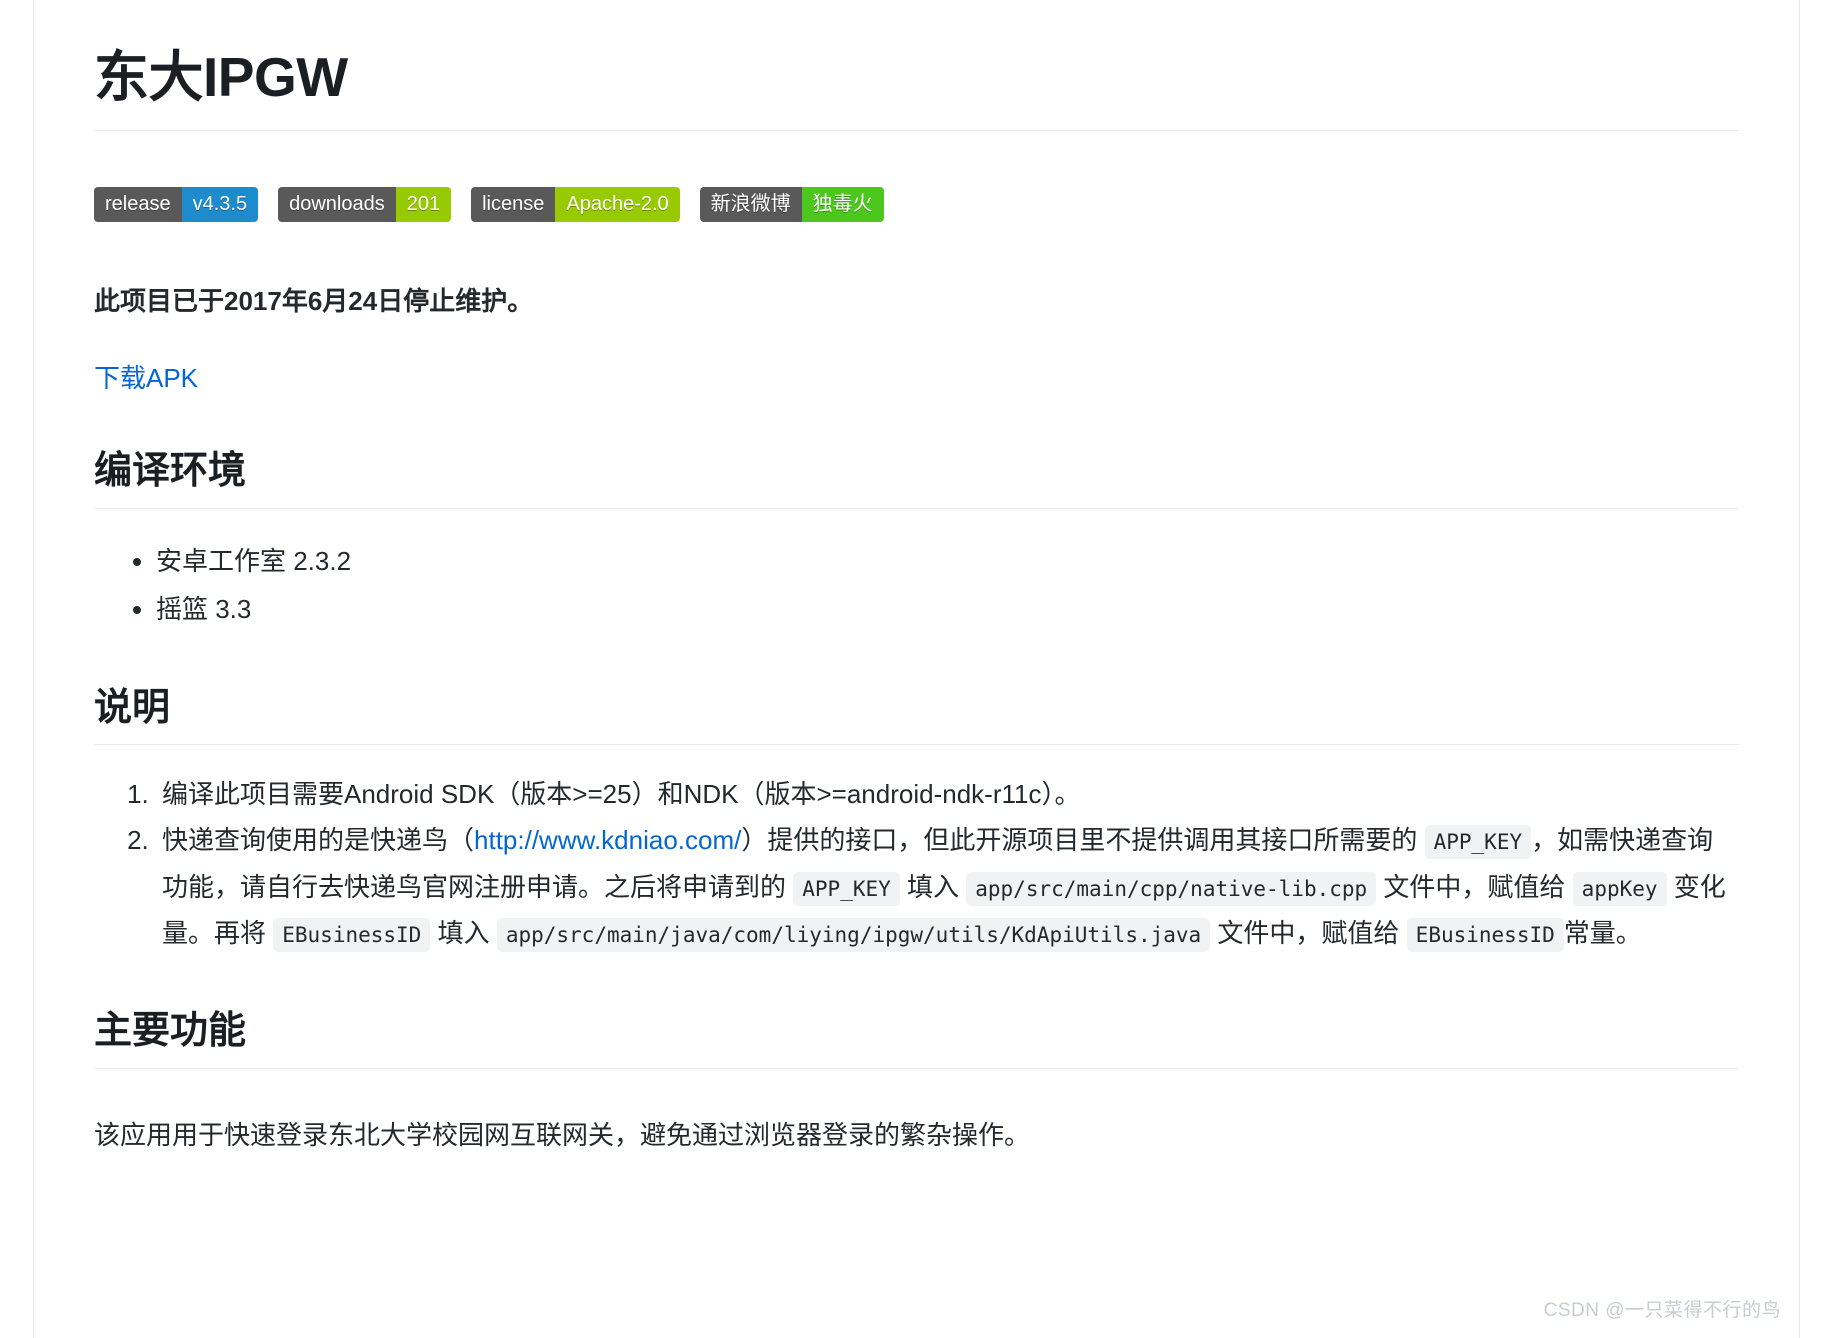 The image size is (1833, 1338). What do you see at coordinates (916, 130) in the screenshot?
I see `title-divider` at bounding box center [916, 130].